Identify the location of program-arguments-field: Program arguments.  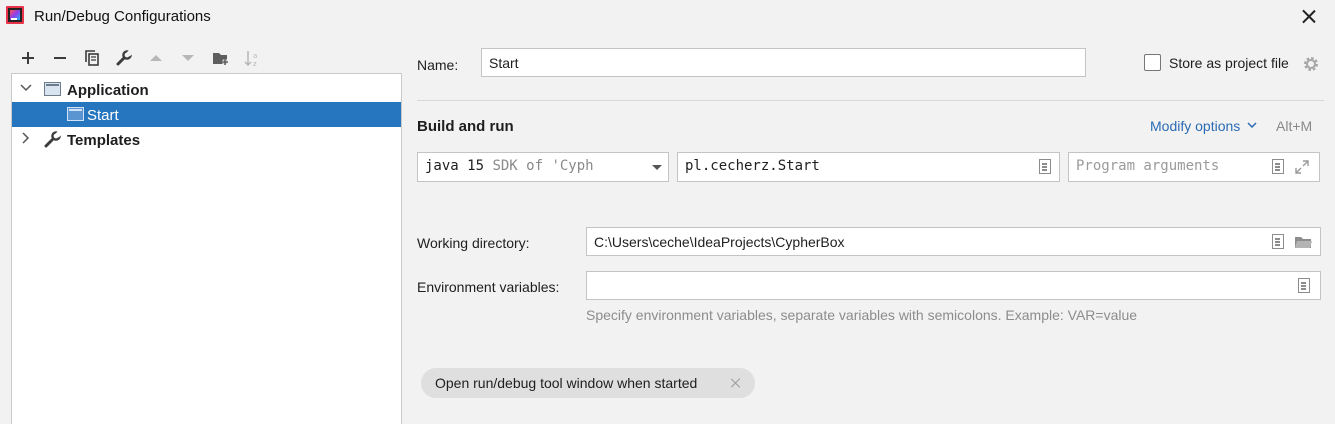
(1194, 167).